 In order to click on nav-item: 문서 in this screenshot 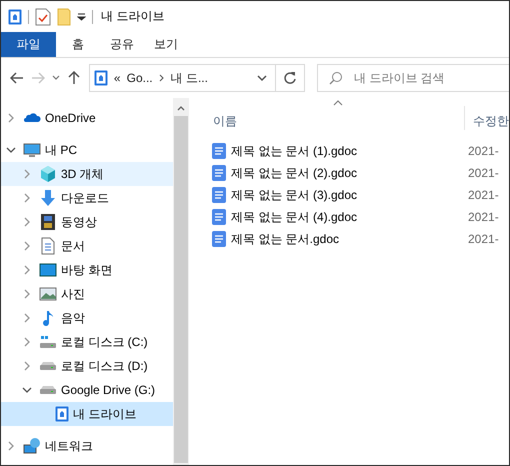, I will do `click(87, 246)`.